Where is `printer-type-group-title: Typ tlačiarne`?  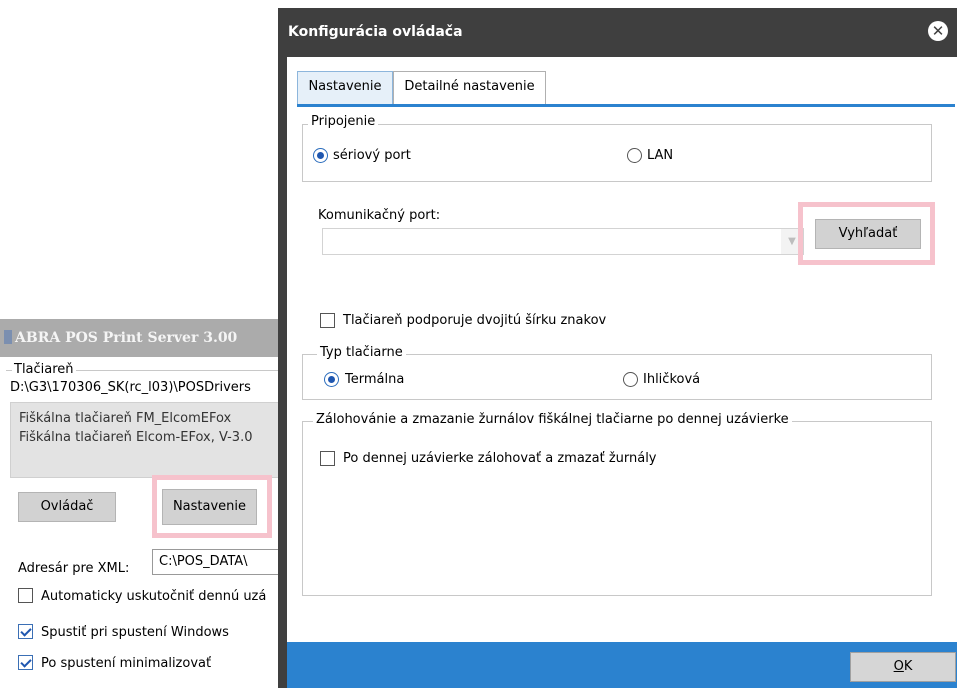 printer-type-group-title: Typ tlačiarne is located at coordinates (361, 352).